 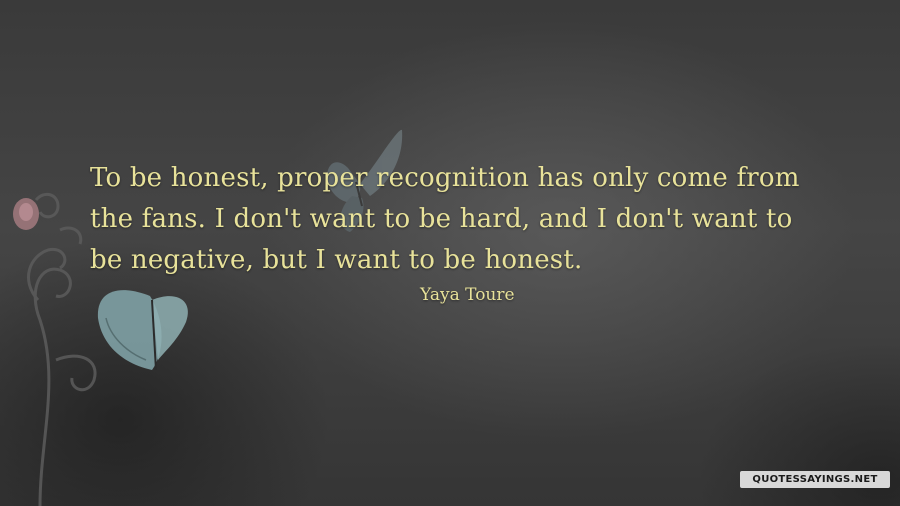 I want to click on butterfly-icon, so click(x=142, y=330).